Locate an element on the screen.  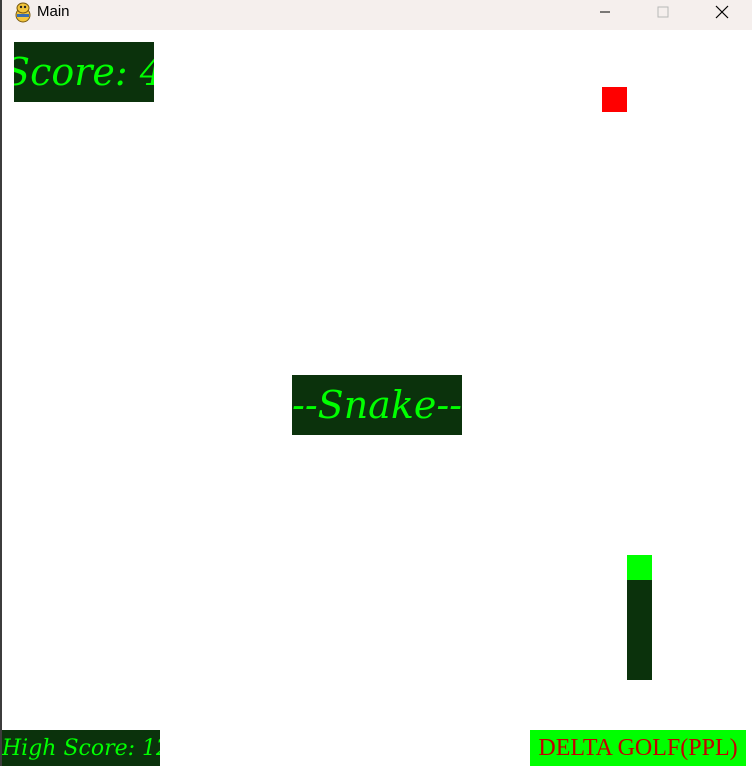
credit-label: DELTA GOLF(PPL) is located at coordinates (638, 748).